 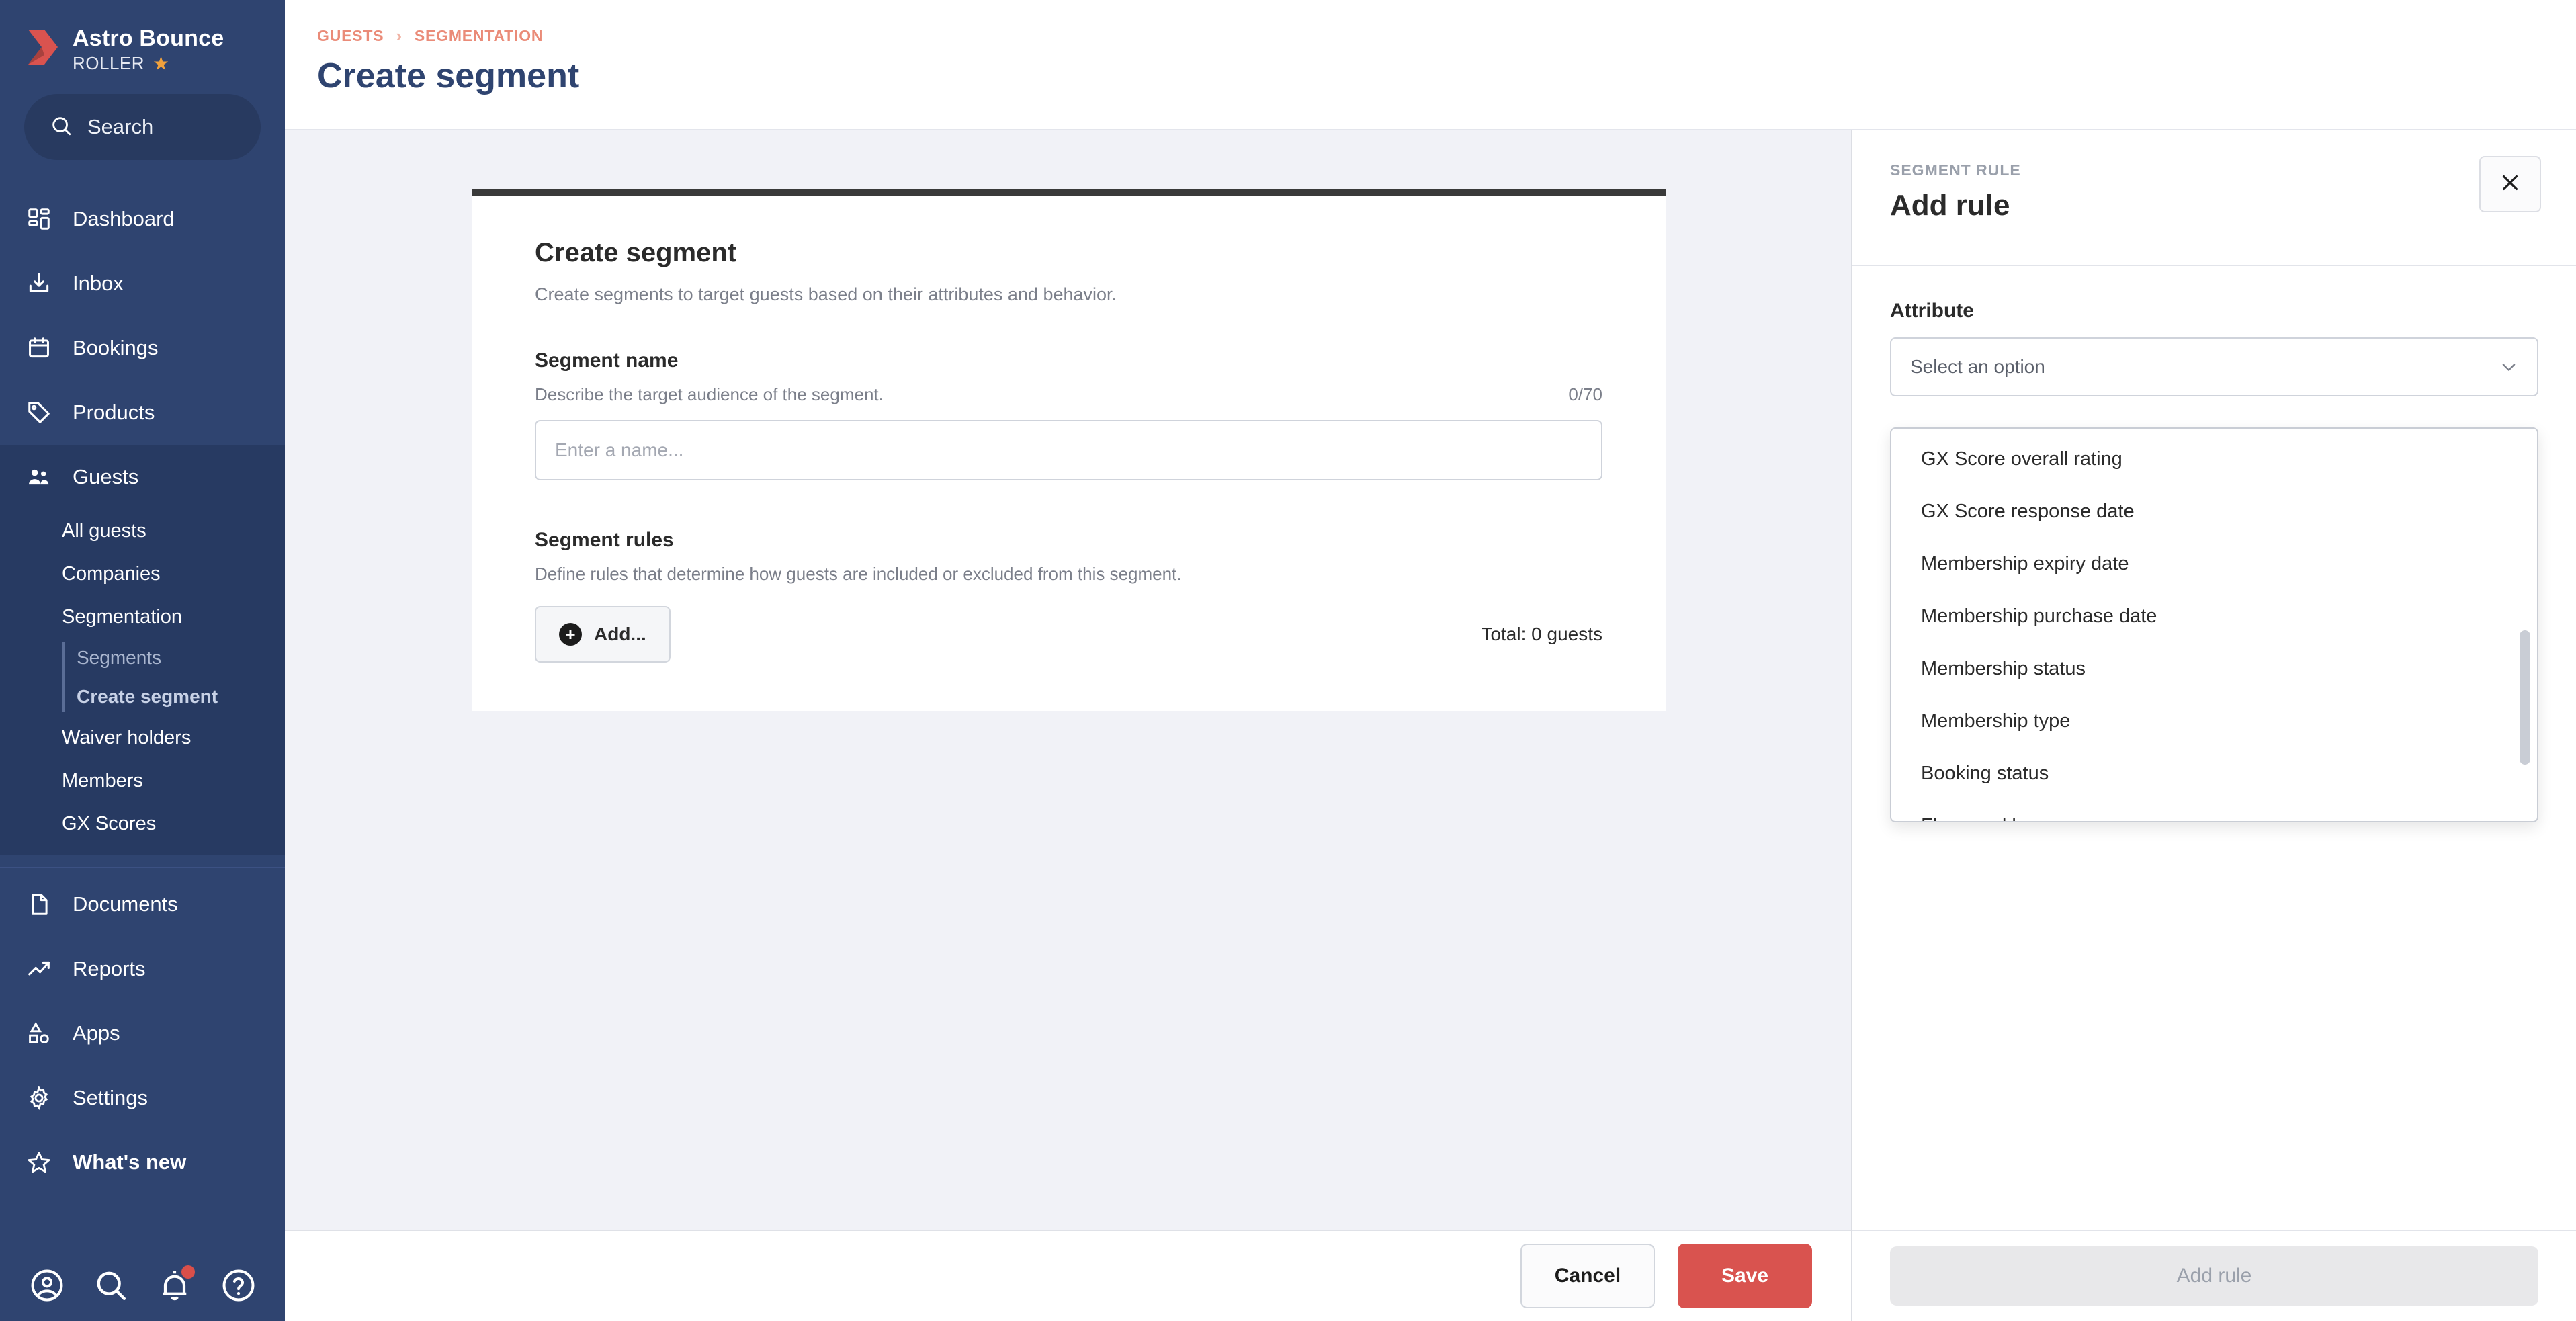 I want to click on sidebar-item-label: Inbox, so click(x=98, y=283).